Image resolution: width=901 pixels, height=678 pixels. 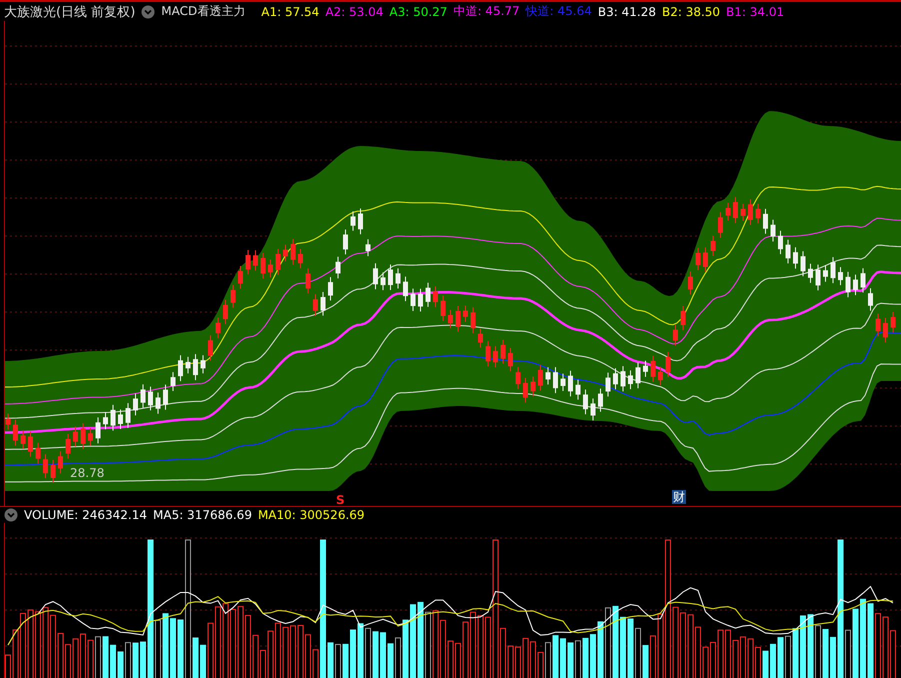 I want to click on news-marker: 财, so click(x=679, y=497).